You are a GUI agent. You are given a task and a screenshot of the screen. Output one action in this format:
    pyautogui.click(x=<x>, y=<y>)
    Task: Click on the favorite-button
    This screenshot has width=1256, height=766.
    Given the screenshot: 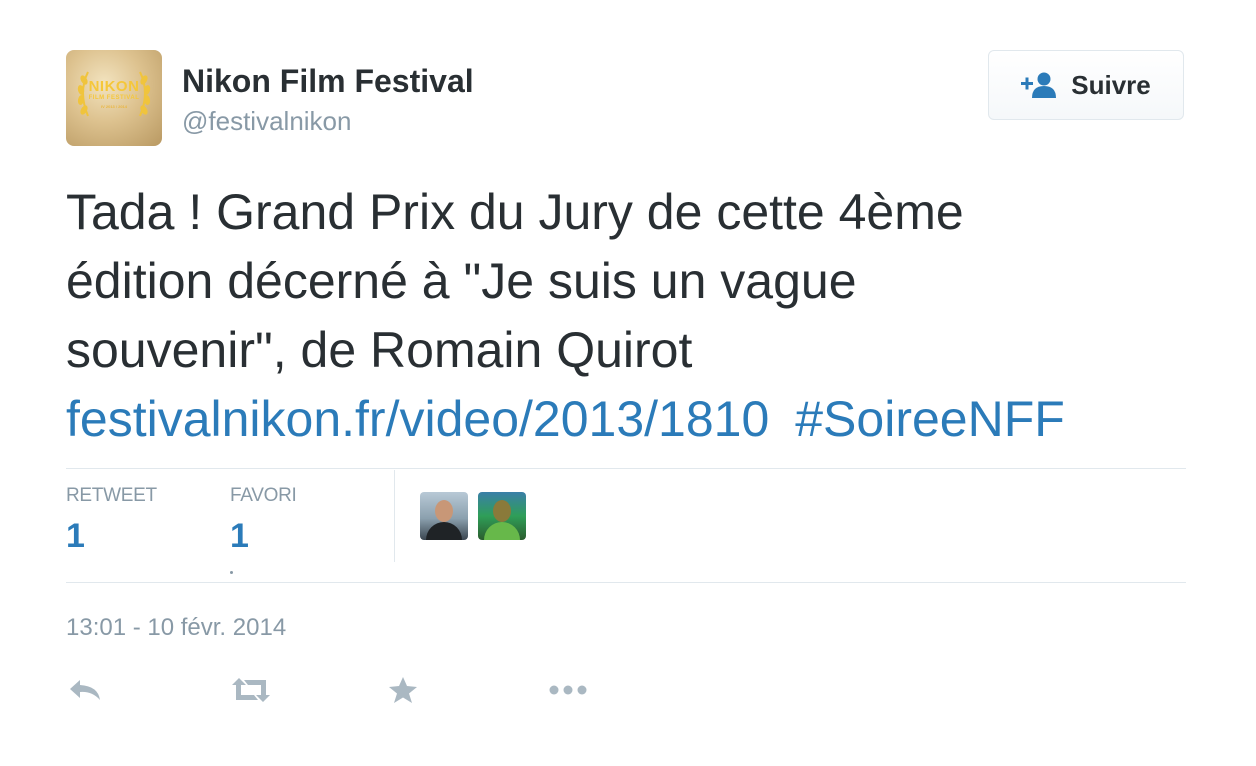 What is the action you would take?
    pyautogui.click(x=403, y=692)
    